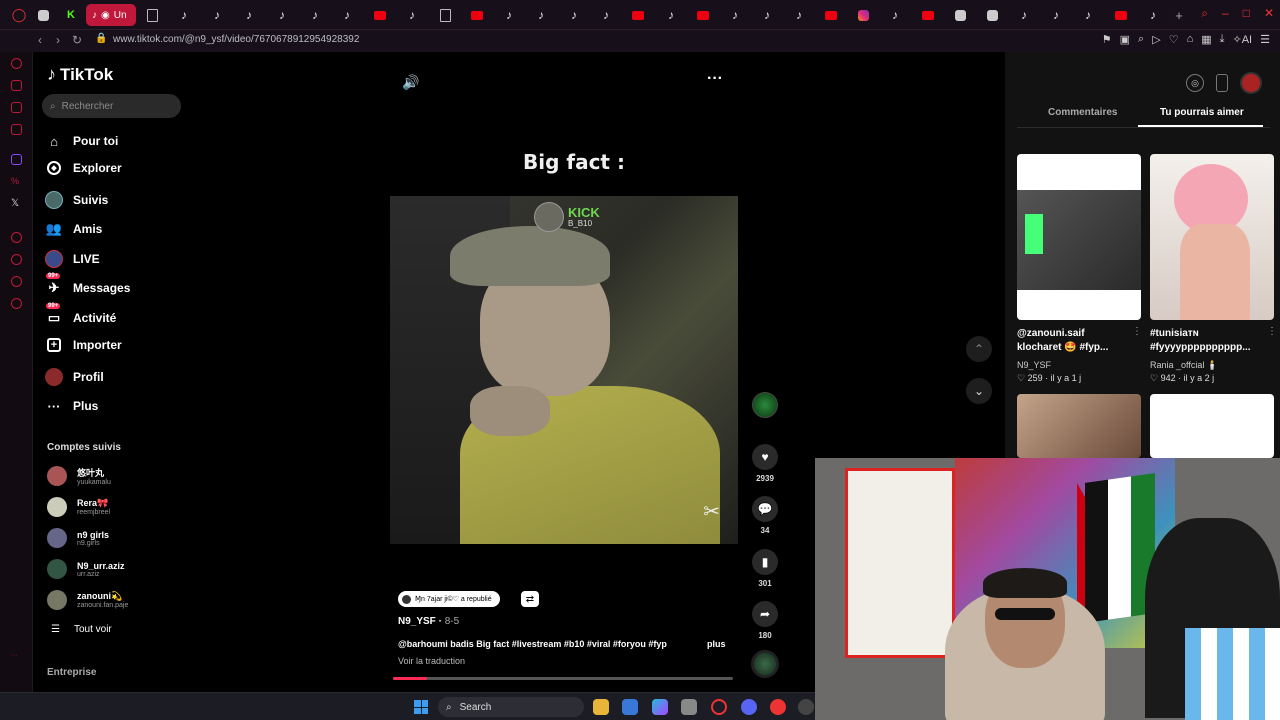 Image resolution: width=1280 pixels, height=720 pixels. What do you see at coordinates (1137, 331) in the screenshot?
I see `card-menu-icon: ⋮` at bounding box center [1137, 331].